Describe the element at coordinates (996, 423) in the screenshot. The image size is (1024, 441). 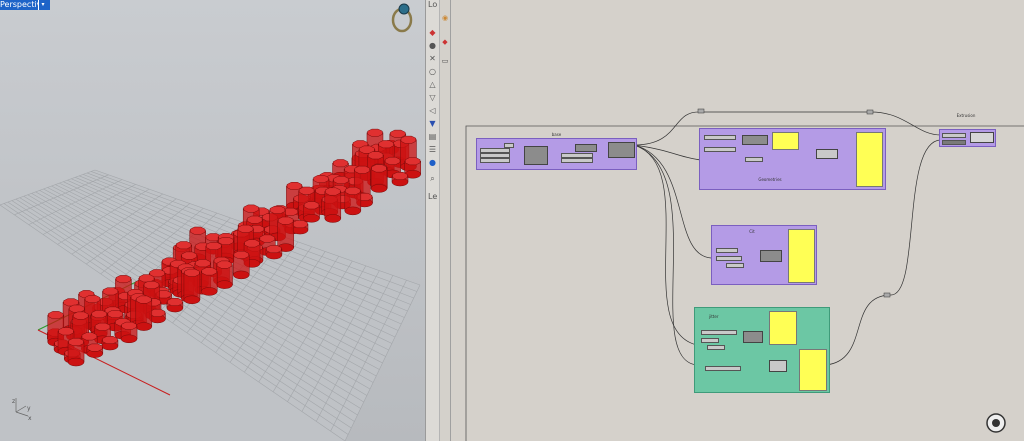
I see `canvas-navigation-icon` at that location.